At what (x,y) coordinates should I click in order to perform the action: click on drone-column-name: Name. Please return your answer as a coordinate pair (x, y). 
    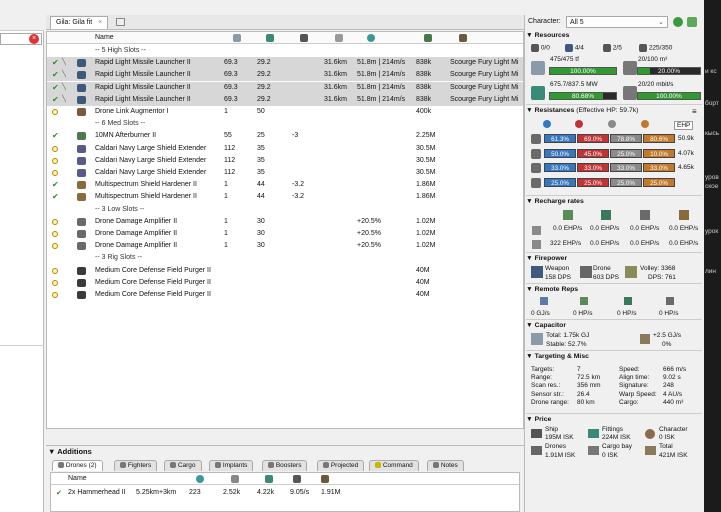
    Looking at the image, I should click on (77, 478).